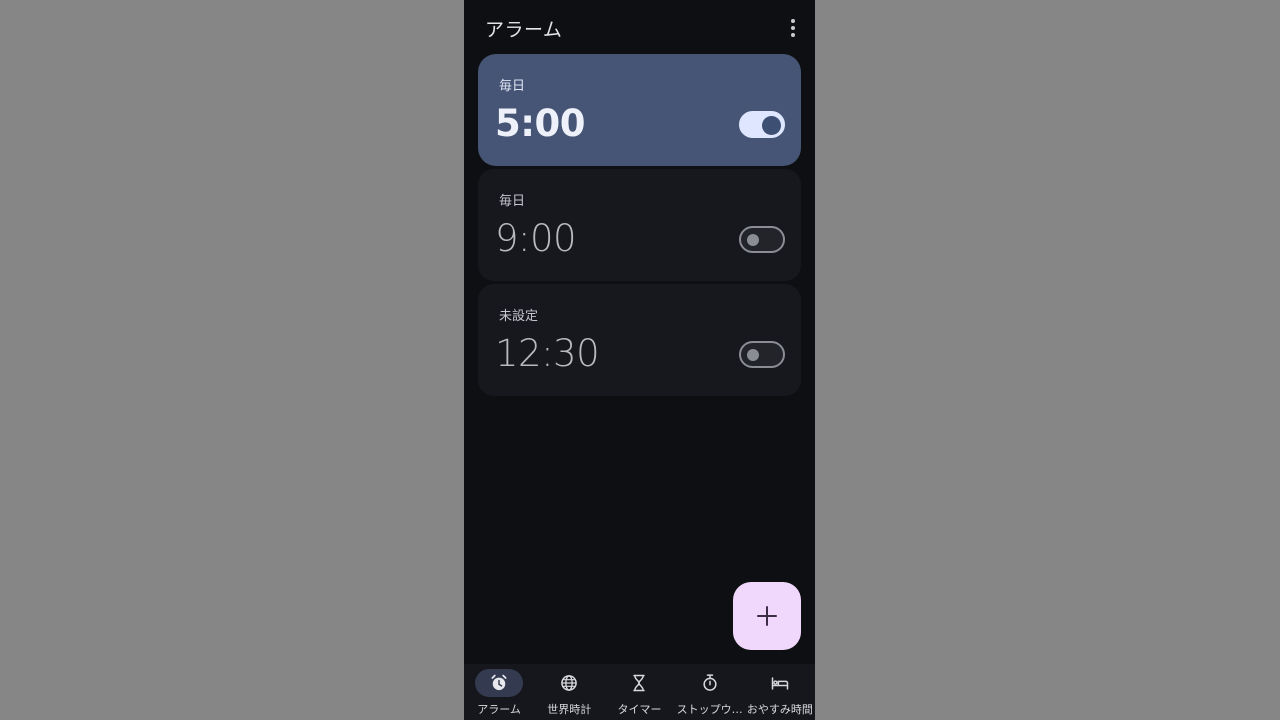 The height and width of the screenshot is (720, 1280). I want to click on stopwatch-icon, so click(710, 682).